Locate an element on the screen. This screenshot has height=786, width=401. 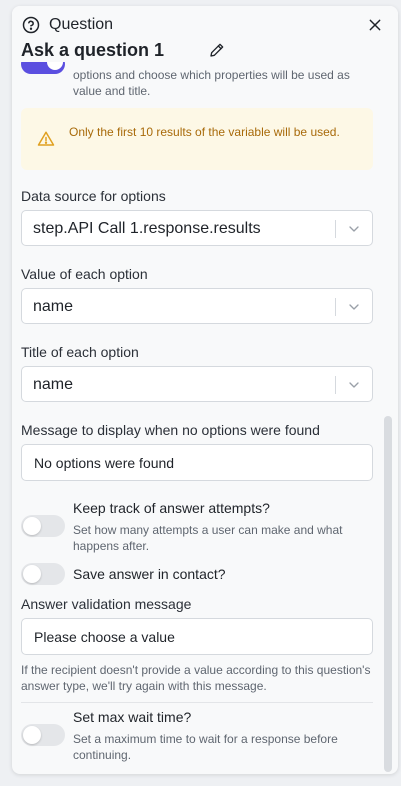
data-source-select: step.API Call 1.response.results is located at coordinates (197, 228).